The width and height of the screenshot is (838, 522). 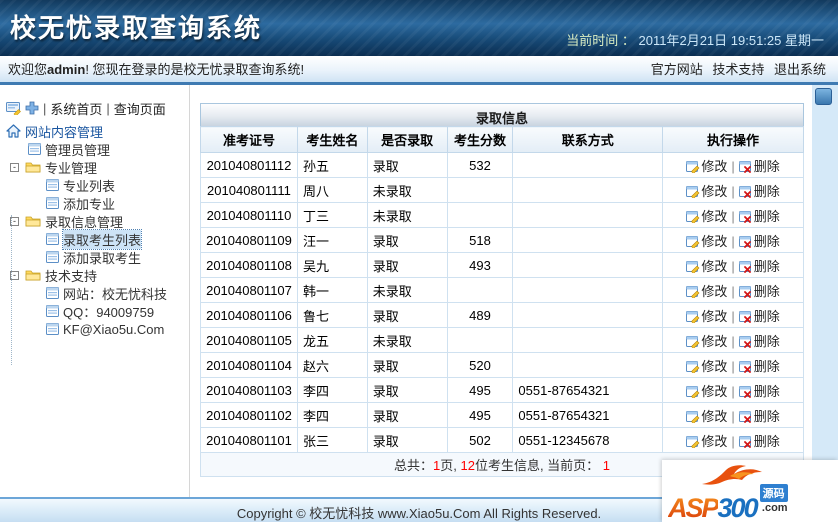 What do you see at coordinates (97, 203) in the screenshot?
I see `sidebar-item-添加专业: 添加专业` at bounding box center [97, 203].